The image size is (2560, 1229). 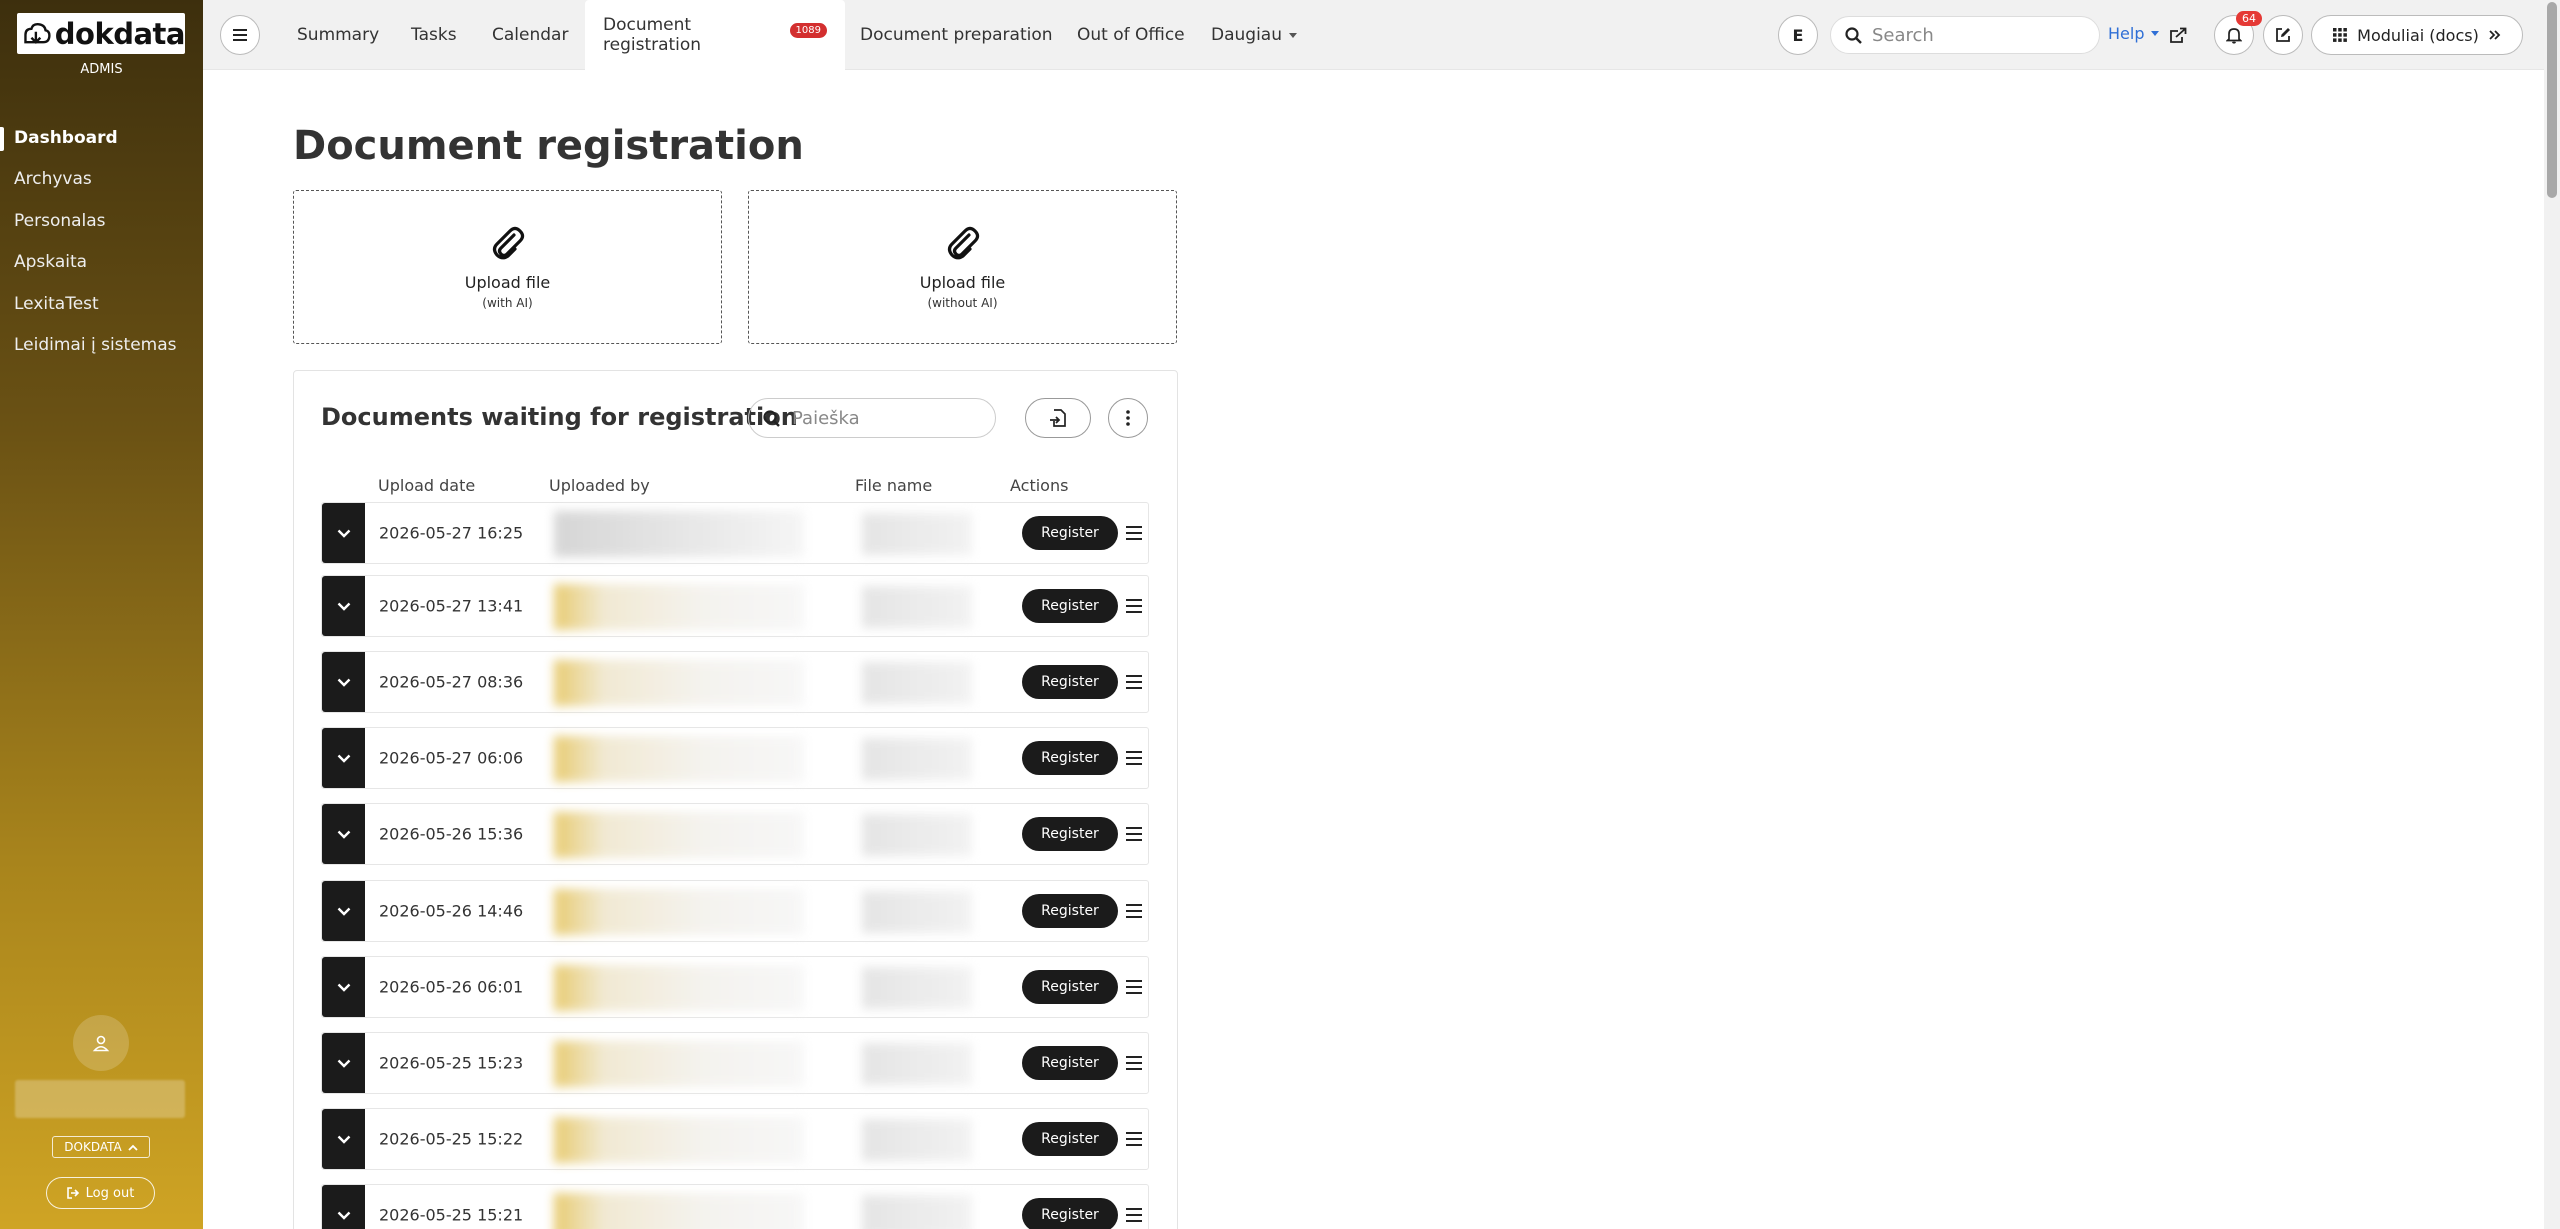 I want to click on tab-document-preparation: Document preparation, so click(x=956, y=35).